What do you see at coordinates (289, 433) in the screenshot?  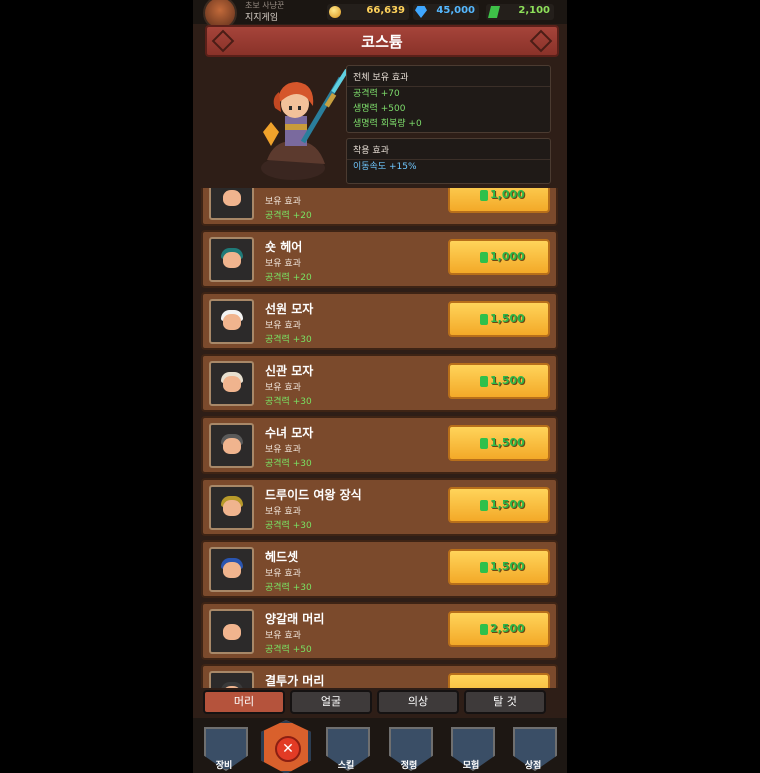 I see `costume-name: 수녀 모자` at bounding box center [289, 433].